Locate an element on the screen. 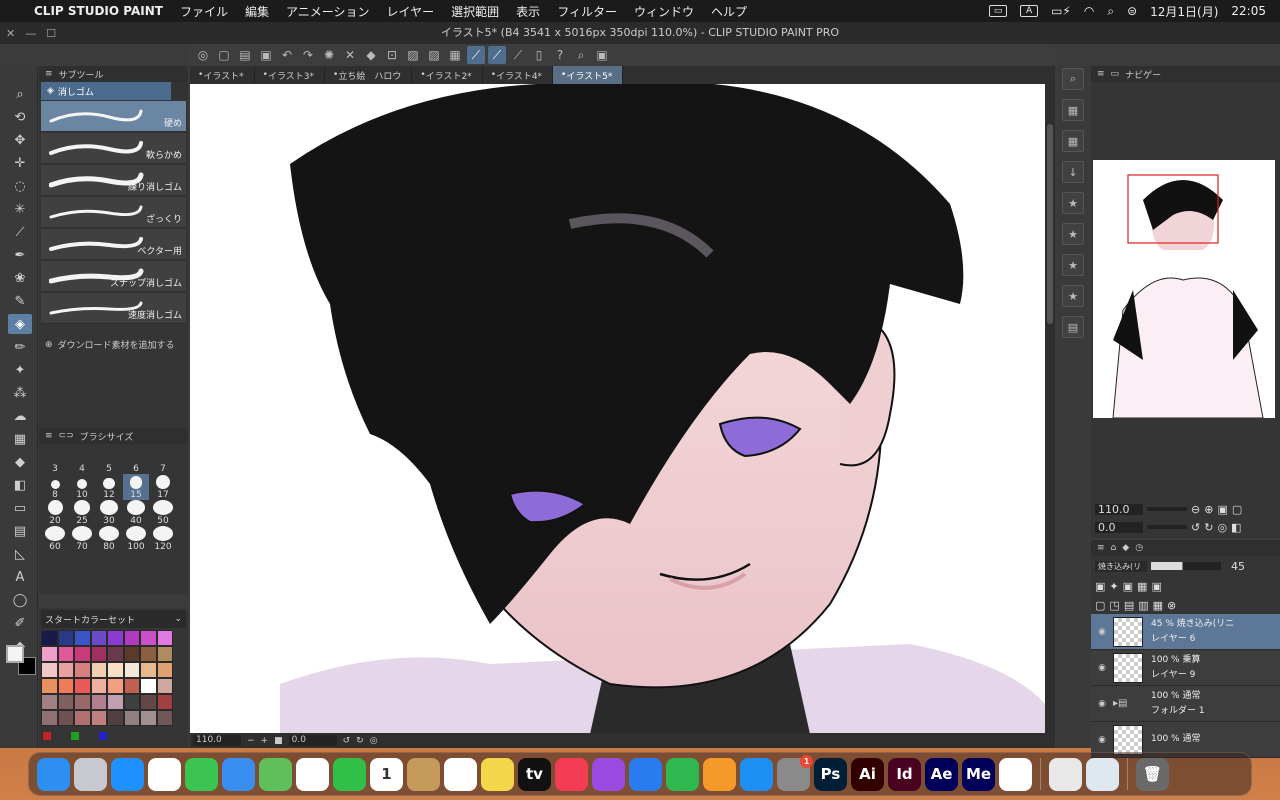  snap-ruler-icon: ⟋ is located at coordinates (476, 55).